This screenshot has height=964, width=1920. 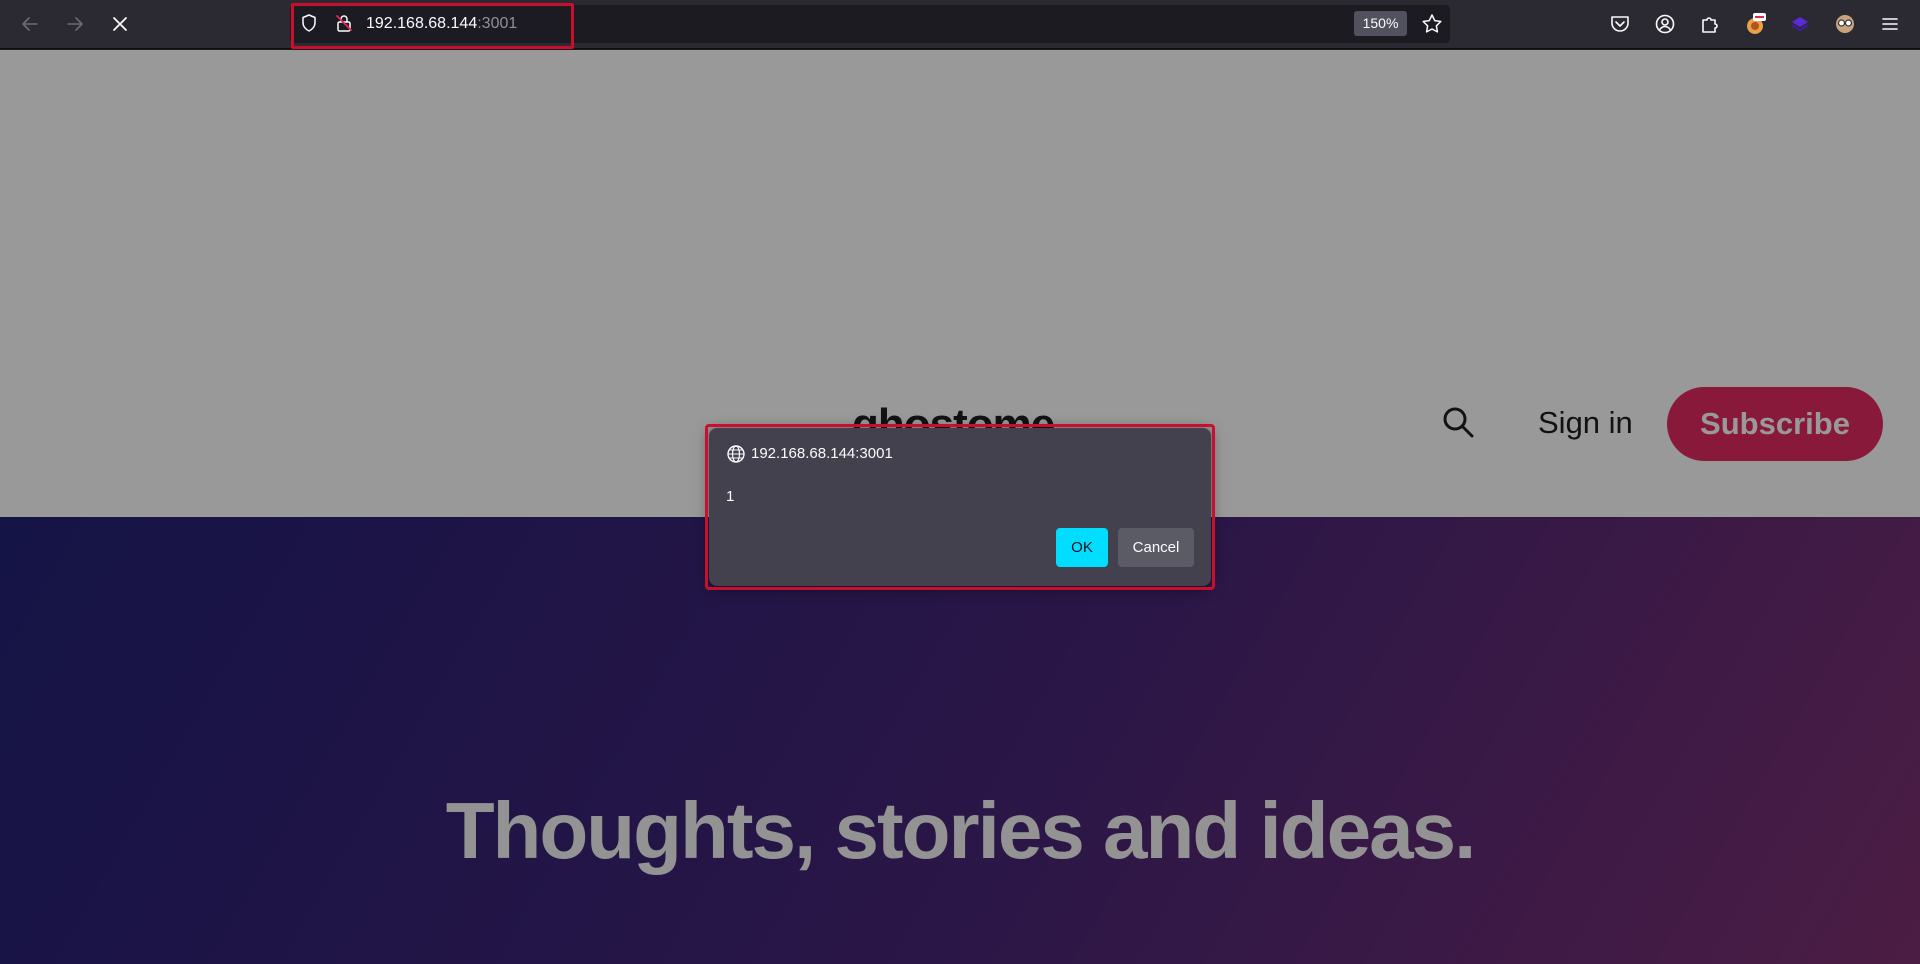 I want to click on pocket-icon, so click(x=1620, y=24).